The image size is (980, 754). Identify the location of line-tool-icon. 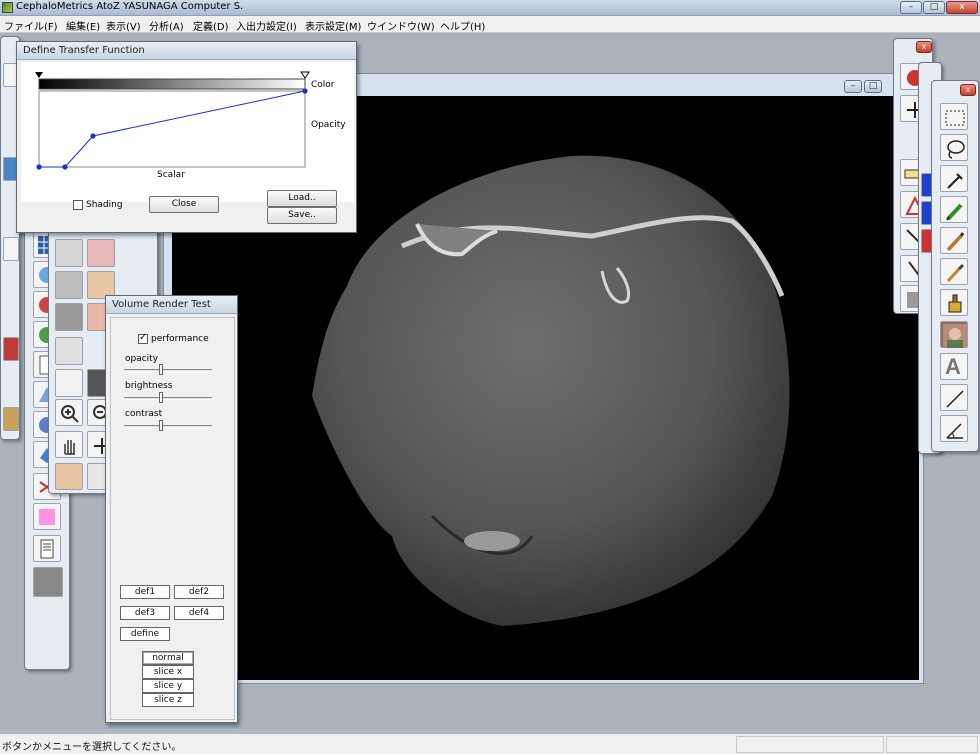
(954, 397).